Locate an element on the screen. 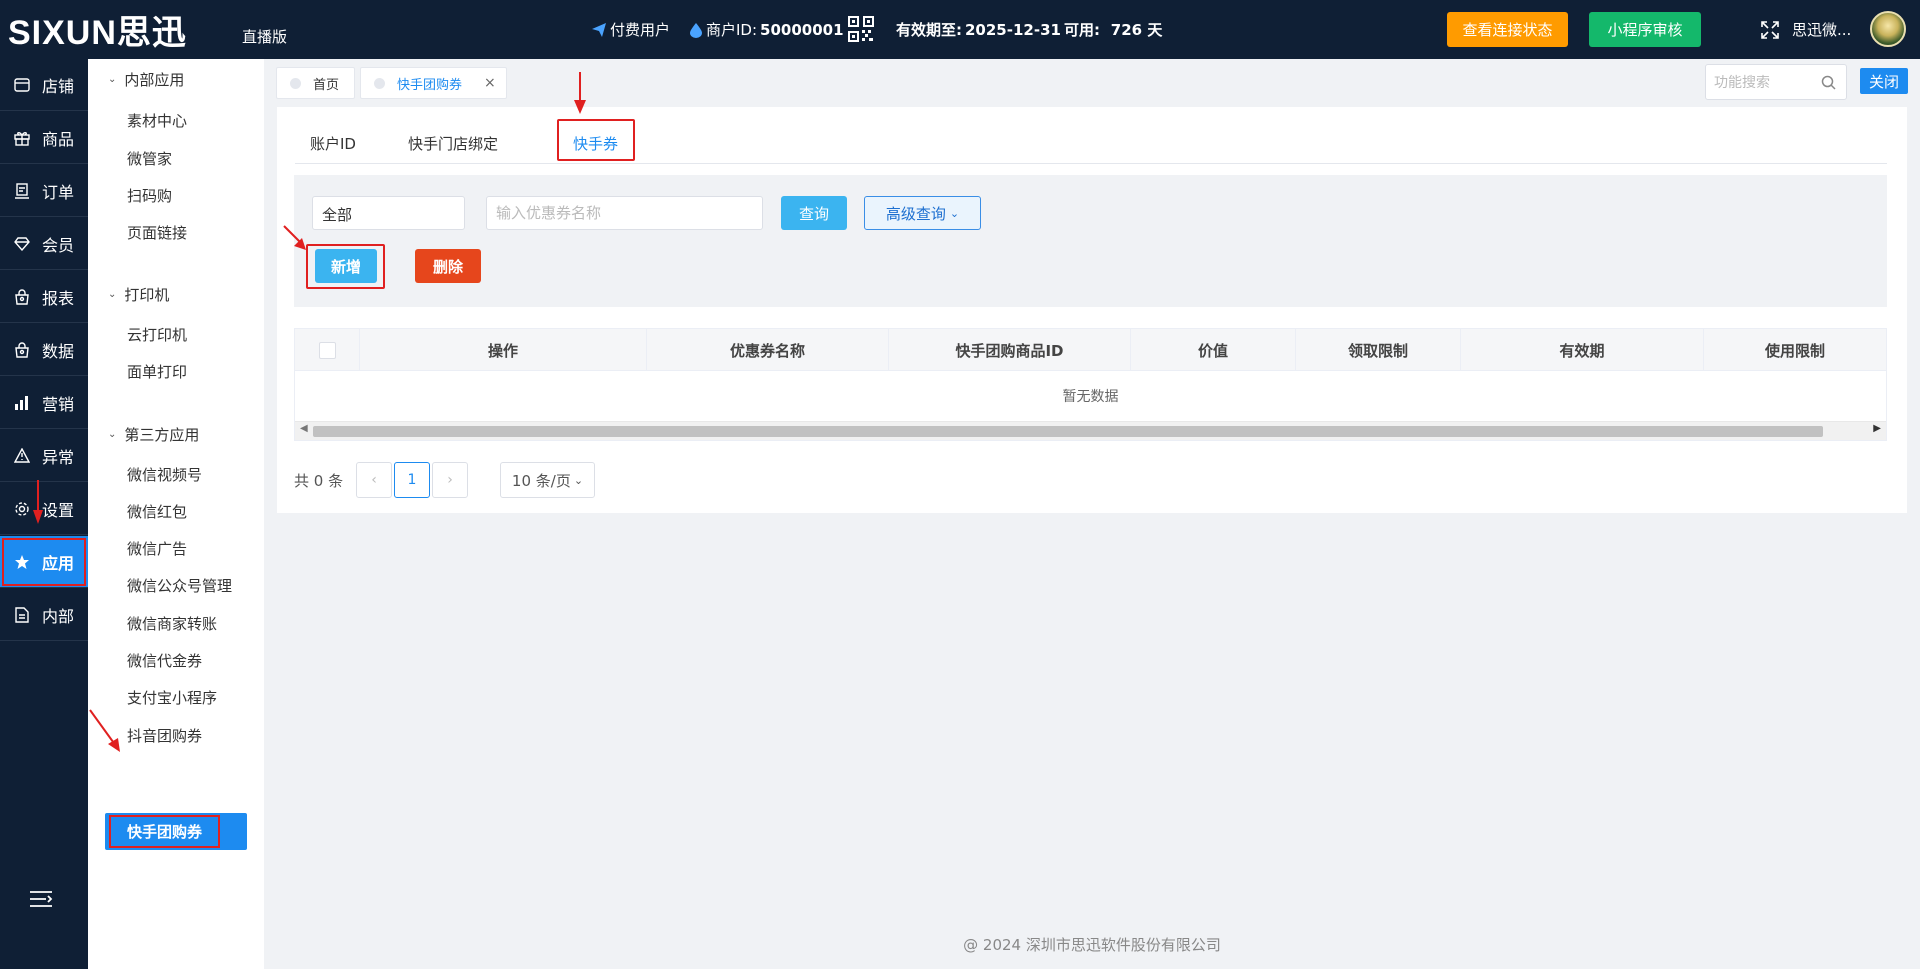  tab-kuaishou-voucher: 快手券 is located at coordinates (595, 143).